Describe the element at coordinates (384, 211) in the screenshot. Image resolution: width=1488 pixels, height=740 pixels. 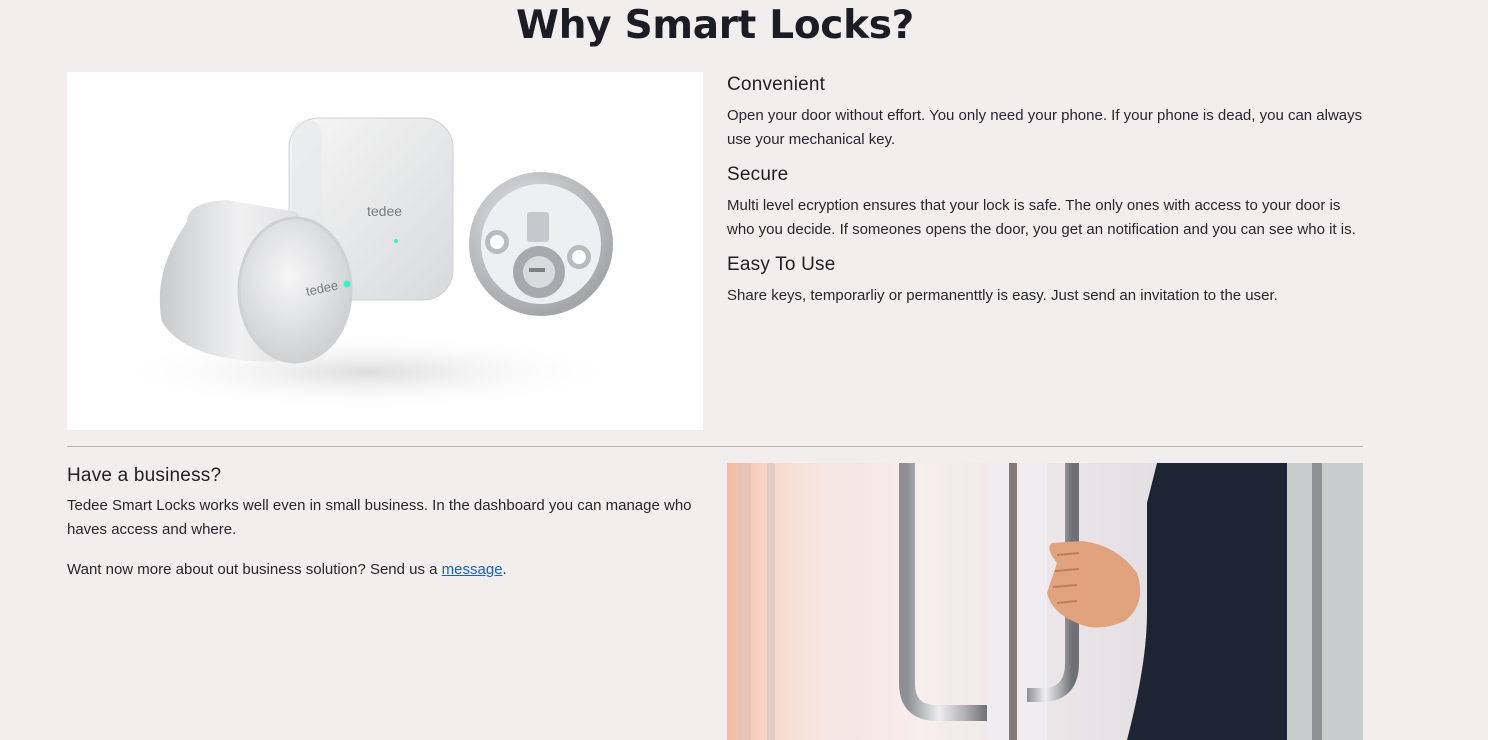
I see `brand-text-back: tedee` at that location.